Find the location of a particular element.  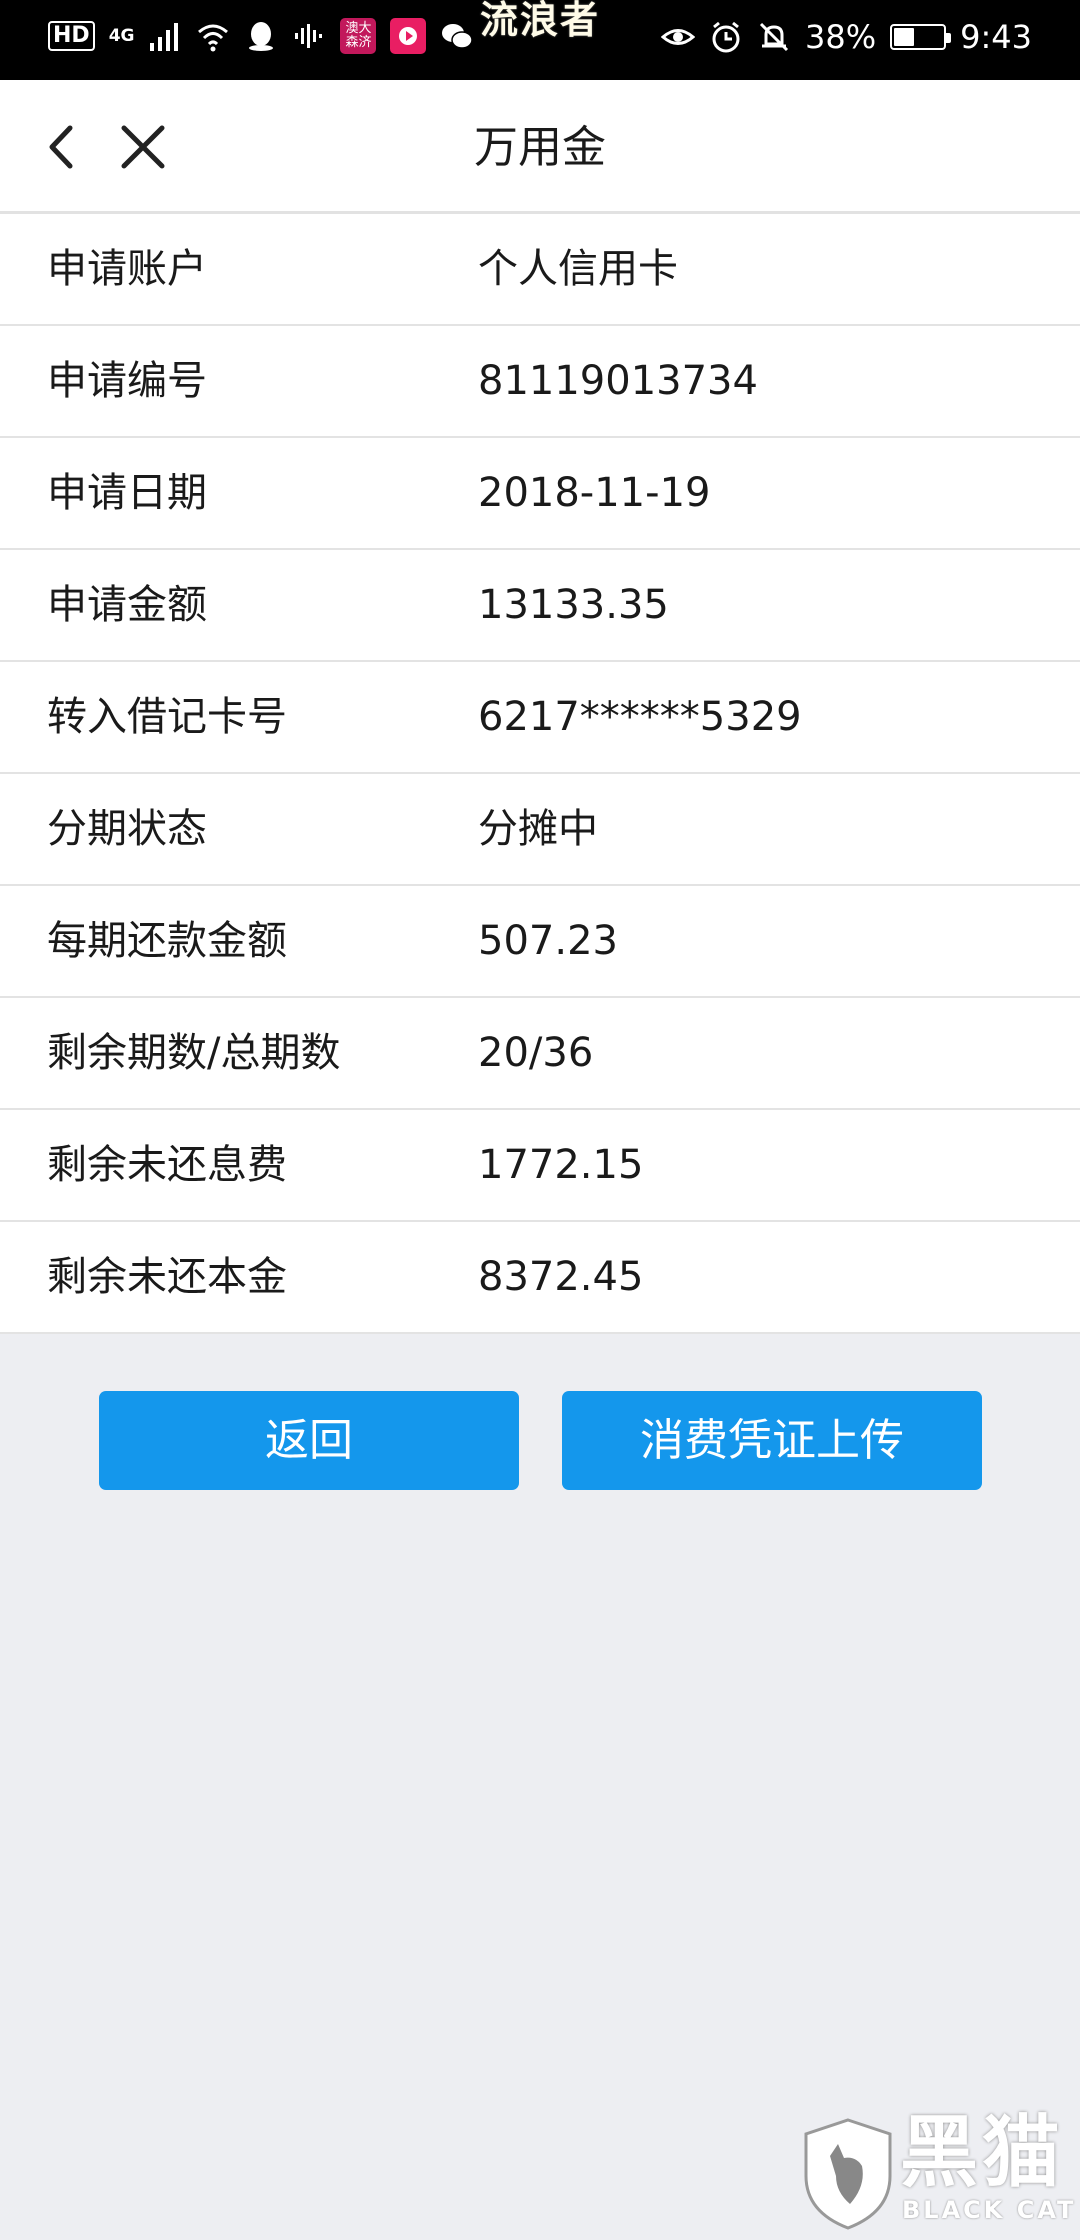

detail-row-application-number: 申请编号 81119013734 is located at coordinates (540, 382).